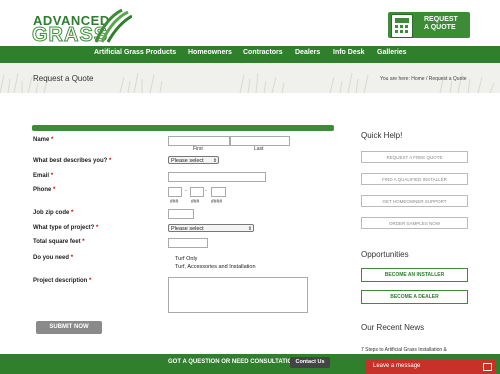 This screenshot has height=374, width=500. Describe the element at coordinates (175, 192) in the screenshot. I see `phone-area-input` at that location.